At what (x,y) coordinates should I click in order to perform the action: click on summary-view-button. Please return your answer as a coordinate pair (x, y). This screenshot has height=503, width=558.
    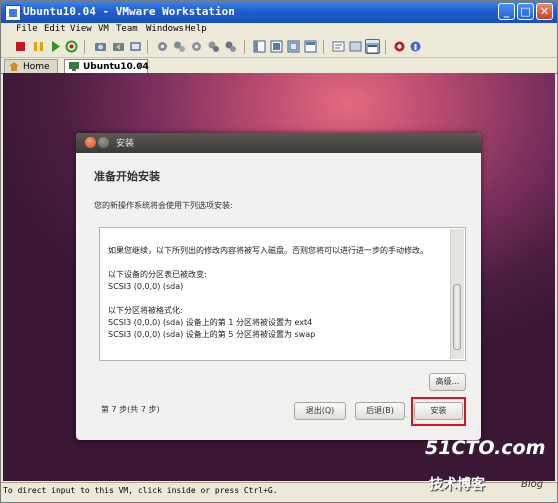
    Looking at the image, I should click on (338, 46).